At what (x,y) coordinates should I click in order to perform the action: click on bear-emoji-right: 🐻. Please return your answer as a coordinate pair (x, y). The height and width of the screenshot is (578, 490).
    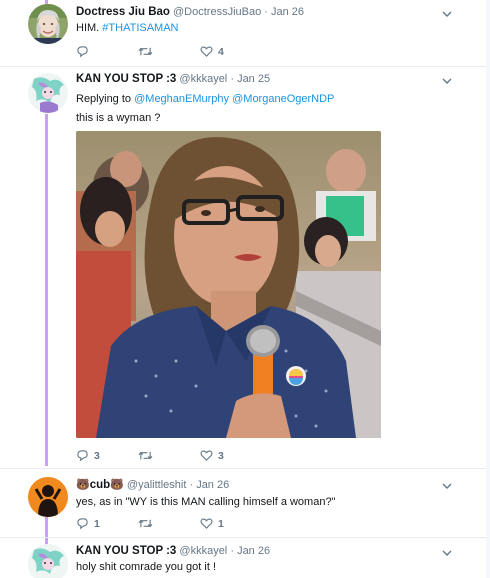
    Looking at the image, I should click on (117, 485).